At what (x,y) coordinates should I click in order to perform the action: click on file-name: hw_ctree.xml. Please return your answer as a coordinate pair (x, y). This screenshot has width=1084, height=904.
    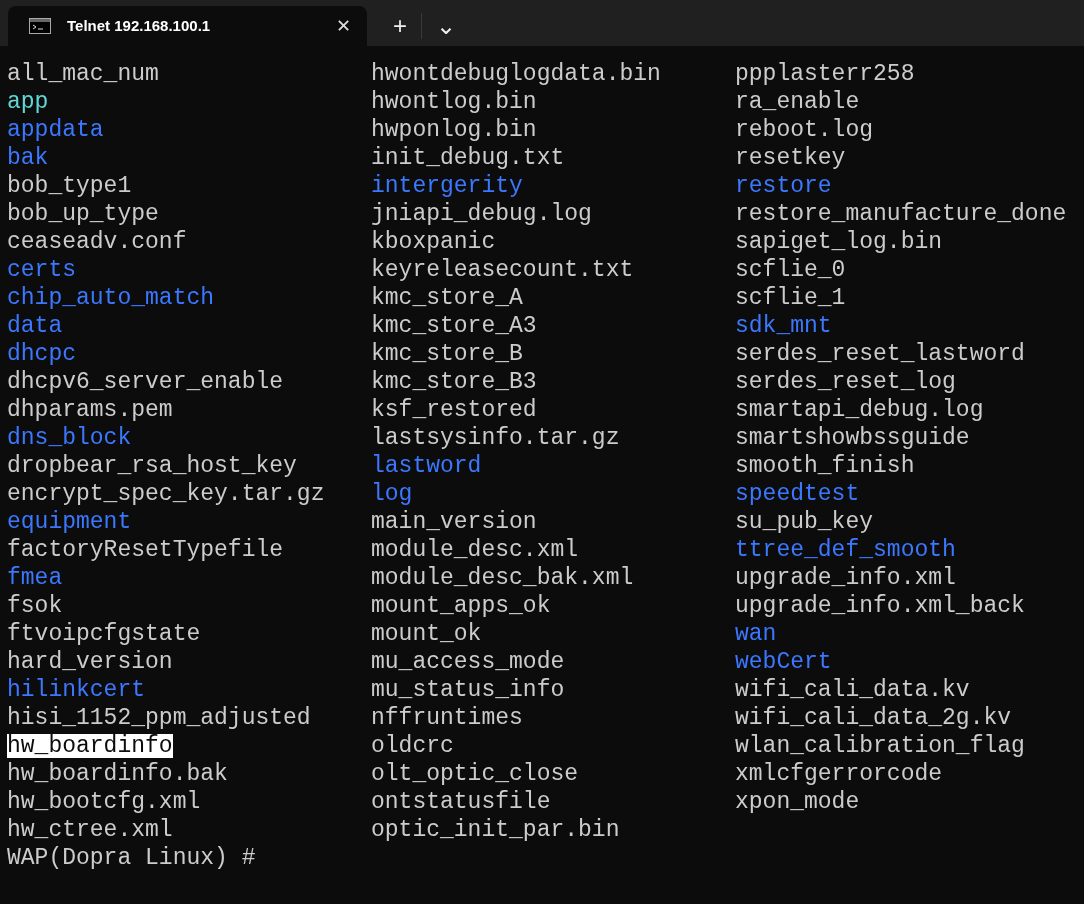
    Looking at the image, I should click on (90, 830).